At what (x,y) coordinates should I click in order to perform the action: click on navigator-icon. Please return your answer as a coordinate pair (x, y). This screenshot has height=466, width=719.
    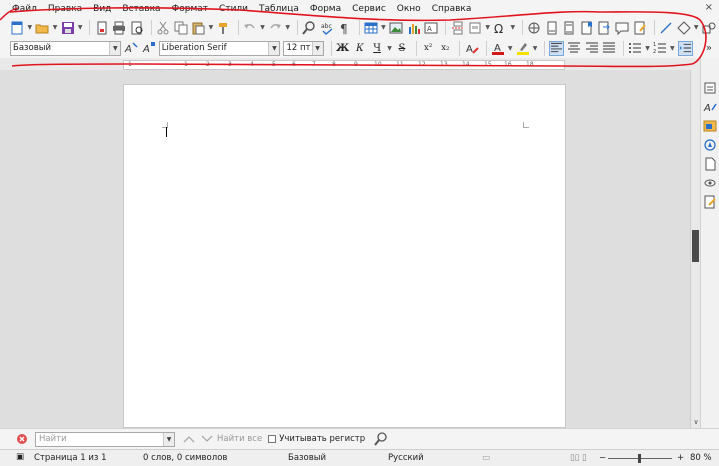
    Looking at the image, I should click on (710, 144).